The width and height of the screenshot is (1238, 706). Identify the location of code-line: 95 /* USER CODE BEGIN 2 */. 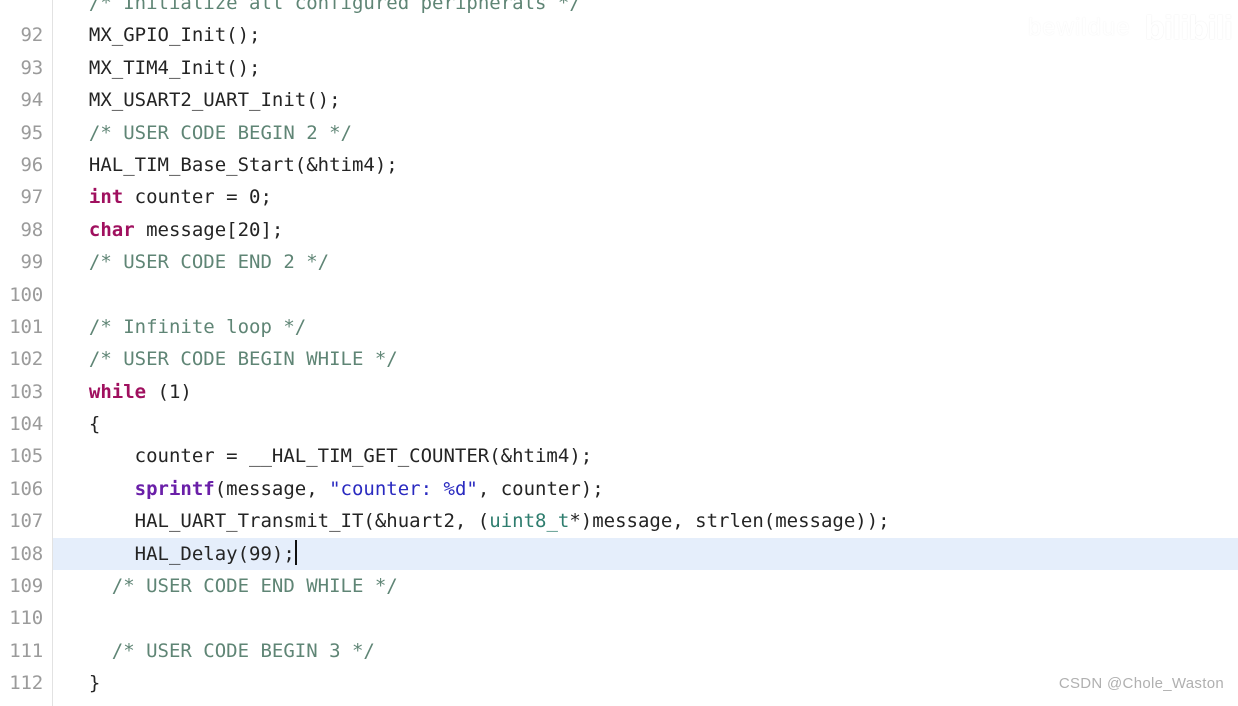
(619, 132).